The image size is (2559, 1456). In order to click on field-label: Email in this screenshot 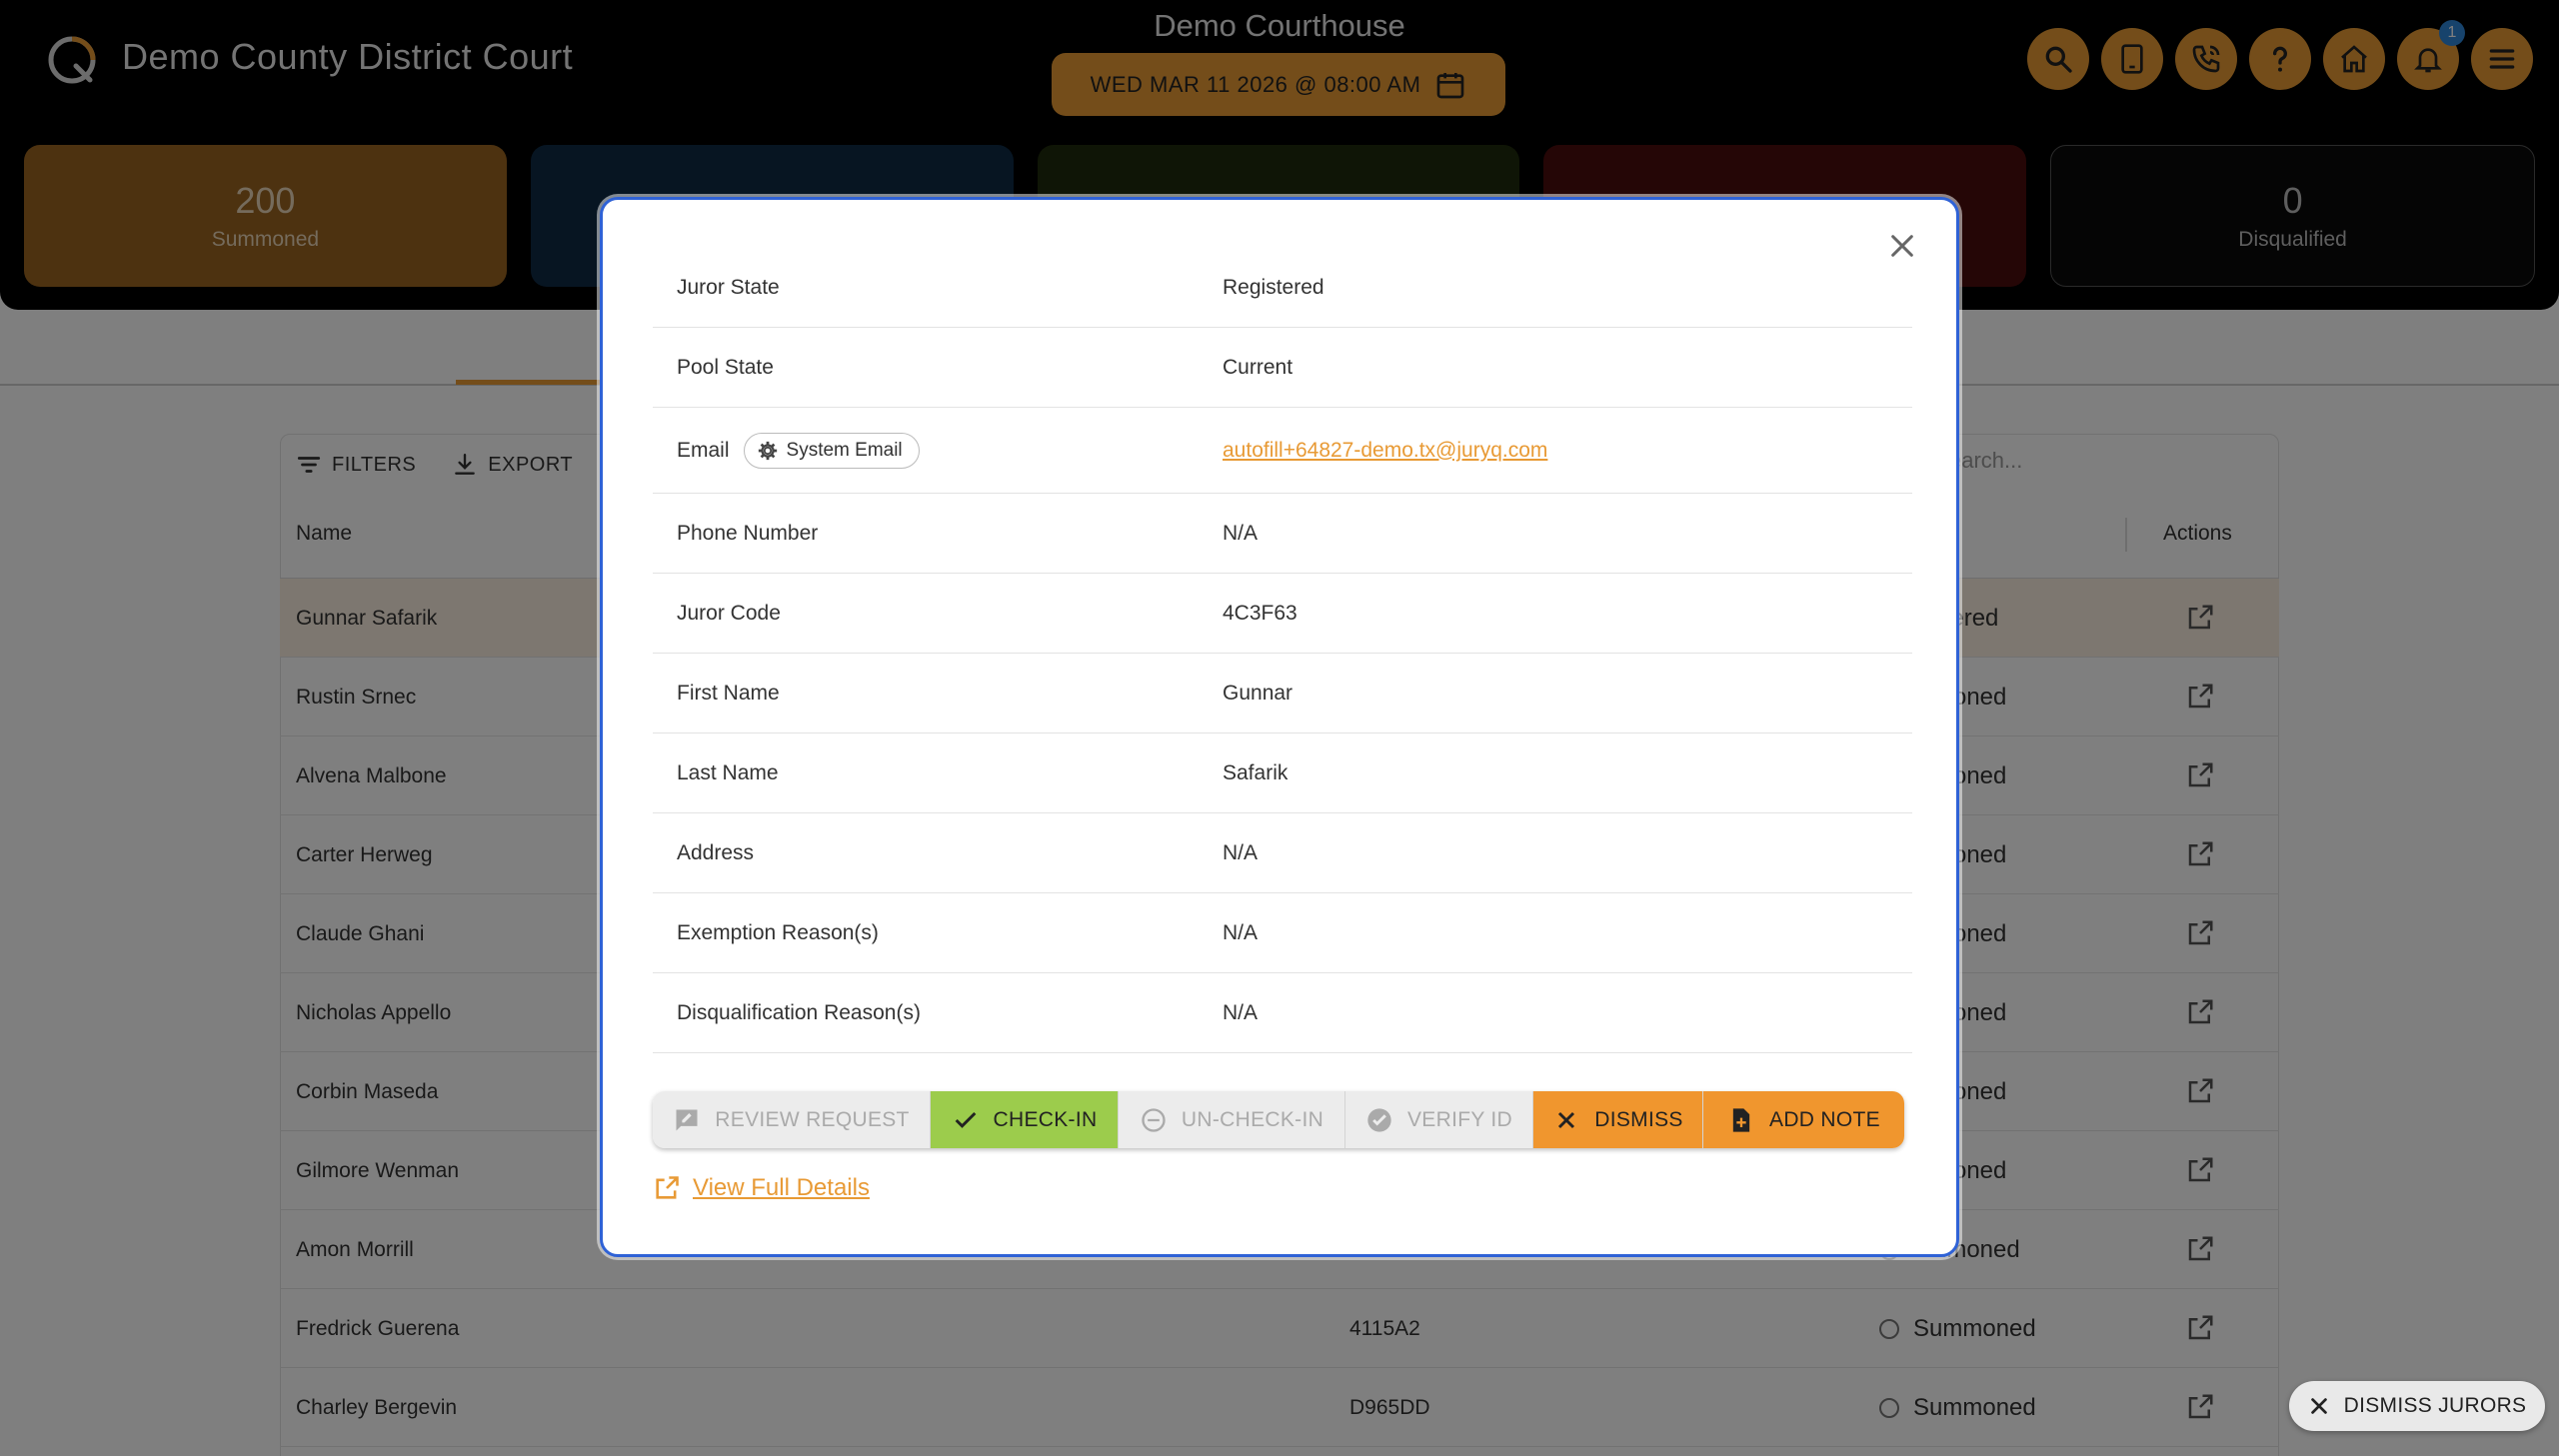, I will do `click(703, 450)`.